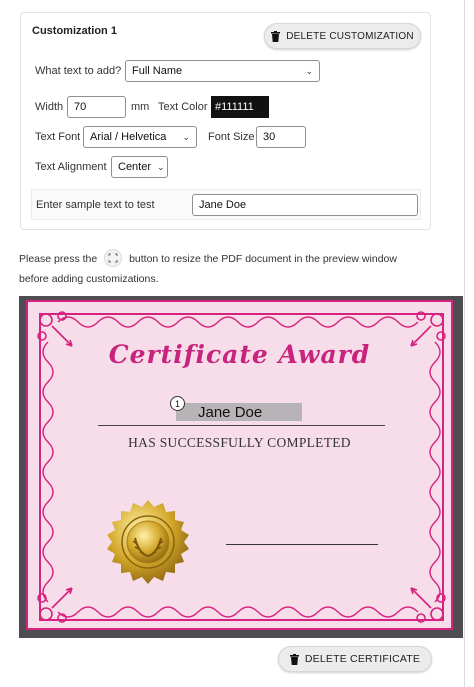 The height and width of the screenshot is (687, 474). I want to click on delete-certificate-label: DELETE CERTIFICATE, so click(362, 659).